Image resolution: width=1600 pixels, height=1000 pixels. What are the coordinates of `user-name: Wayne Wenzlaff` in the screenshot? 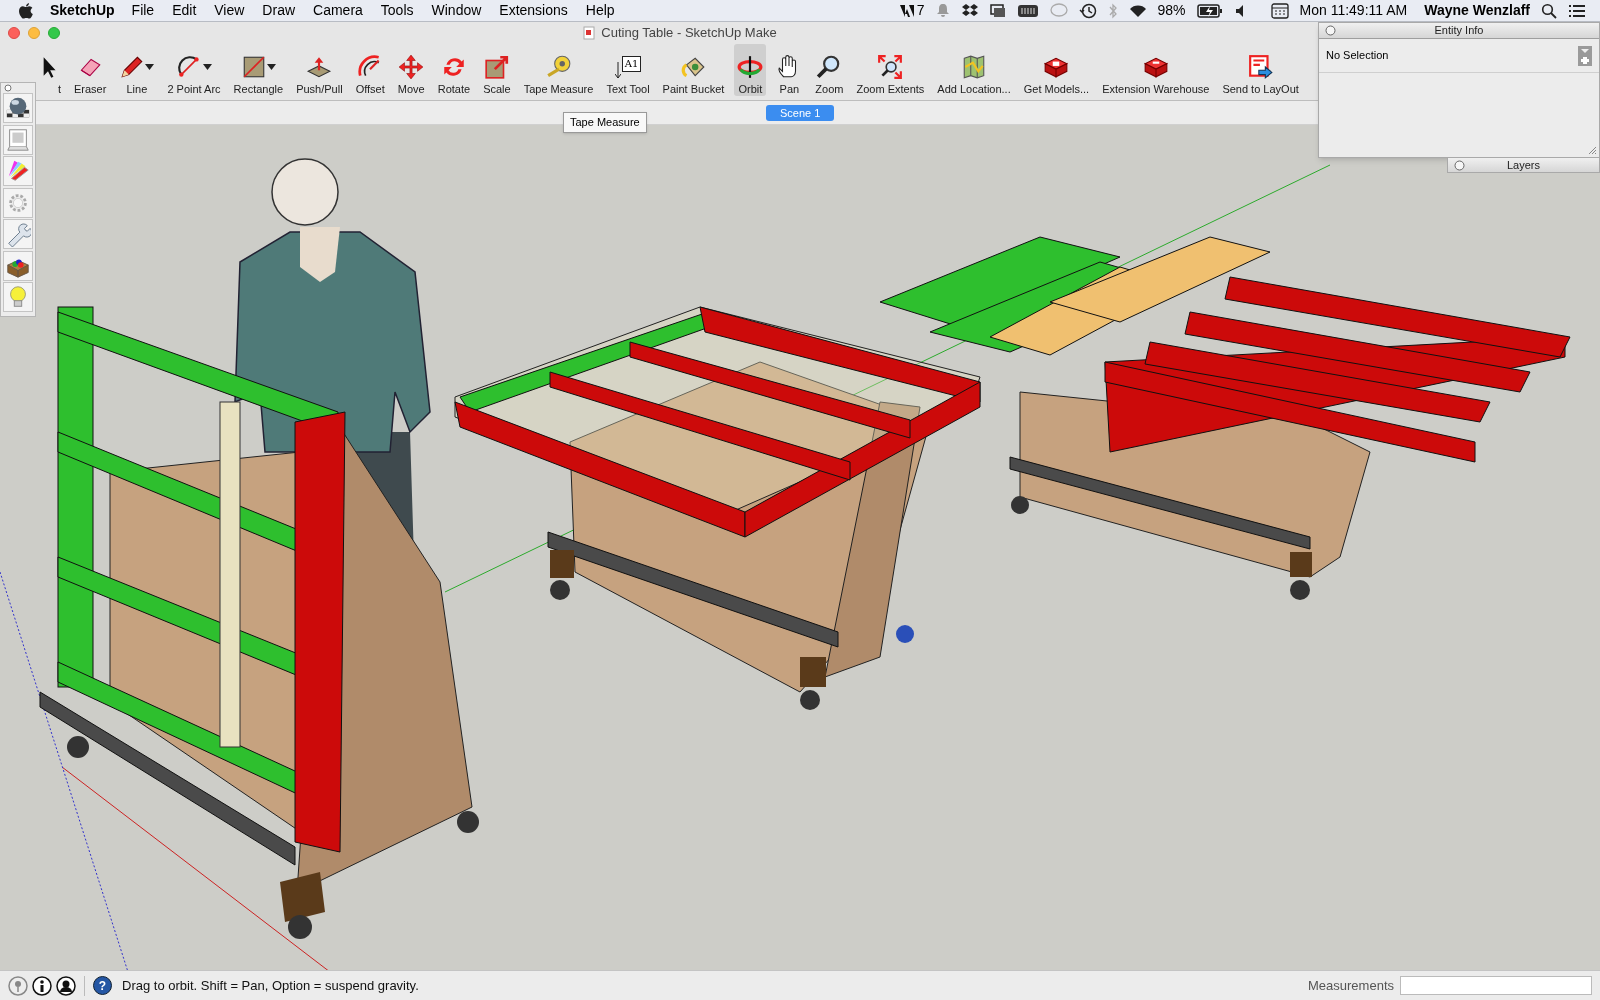 It's located at (1477, 10).